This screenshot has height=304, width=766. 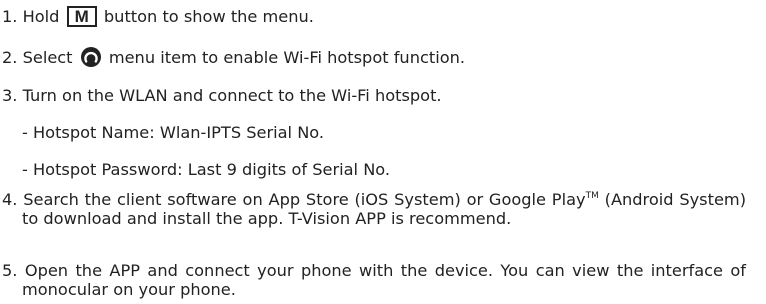 I want to click on step-1-suffix: button to show the menu., so click(x=206, y=16).